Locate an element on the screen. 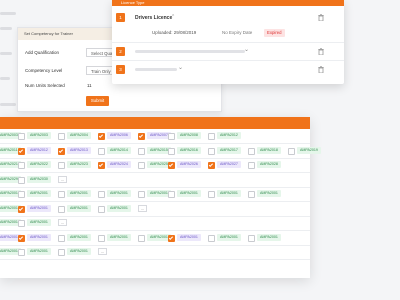  unit-code-chip: AMPA2026 is located at coordinates (189, 164).